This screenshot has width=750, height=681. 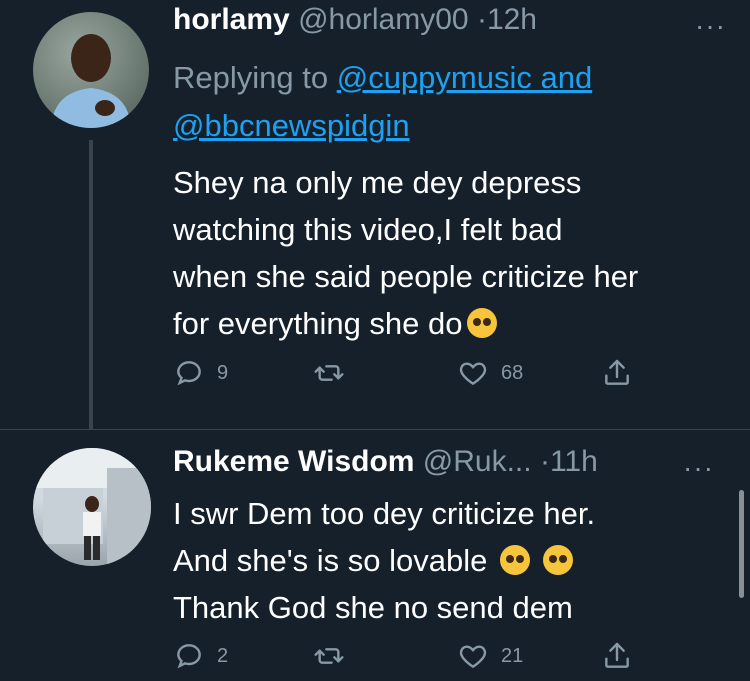 What do you see at coordinates (413, 377) in the screenshot?
I see `action-bar: 9 68` at bounding box center [413, 377].